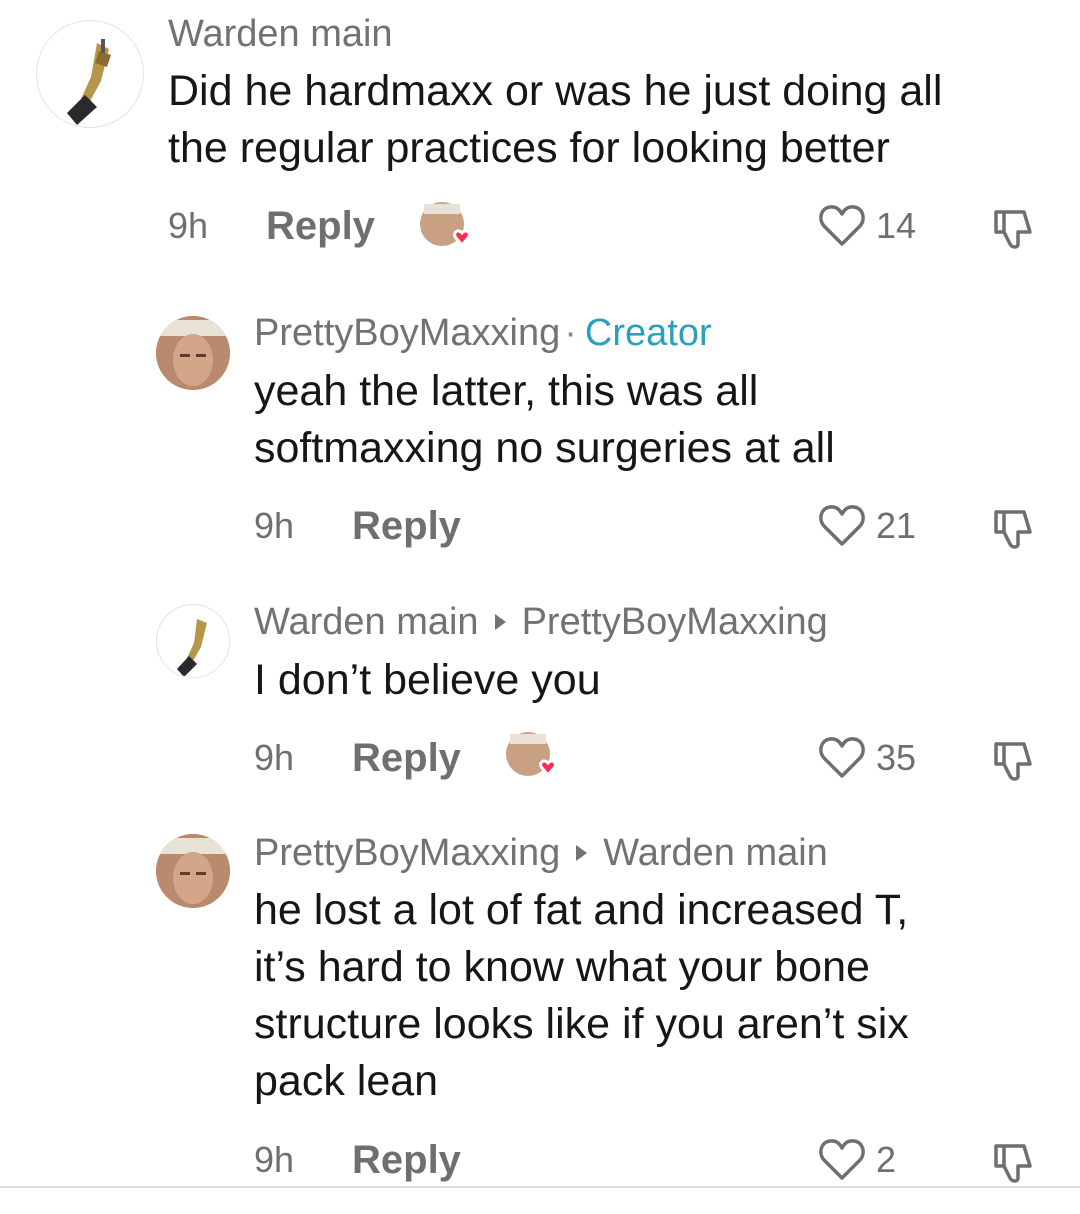 This screenshot has height=1214, width=1080. Describe the element at coordinates (581, 1024) in the screenshot. I see `comment-text-line: structure looks like if you aren’t six` at that location.